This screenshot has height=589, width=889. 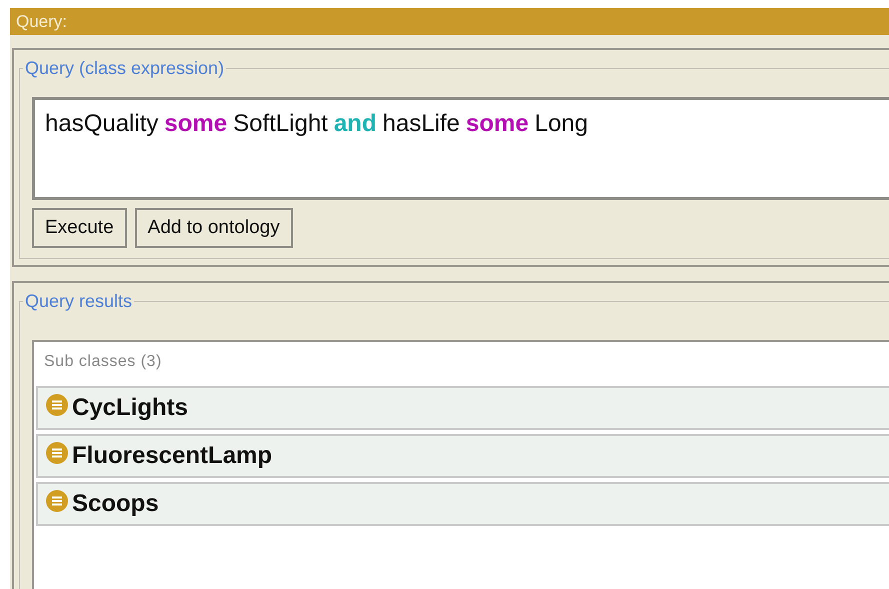 I want to click on class-item: Scoops, so click(x=462, y=504).